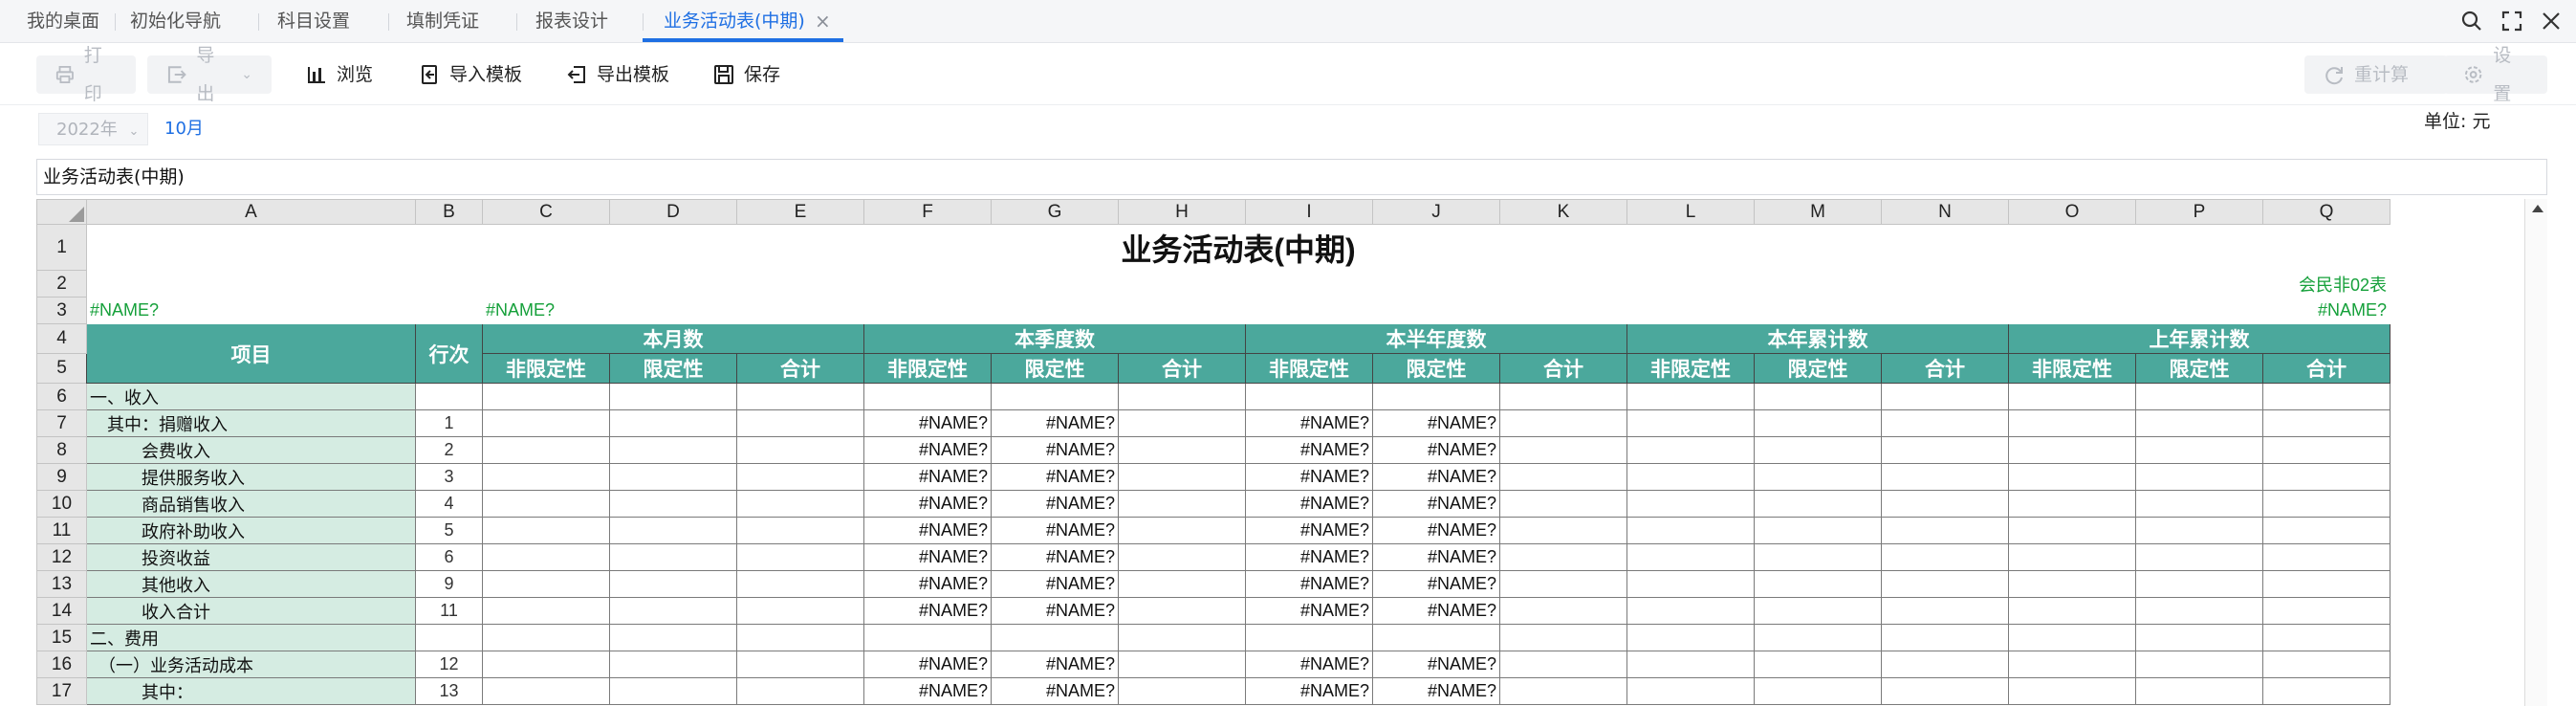  What do you see at coordinates (546, 311) in the screenshot?
I see `cell-c3: #NAME?` at bounding box center [546, 311].